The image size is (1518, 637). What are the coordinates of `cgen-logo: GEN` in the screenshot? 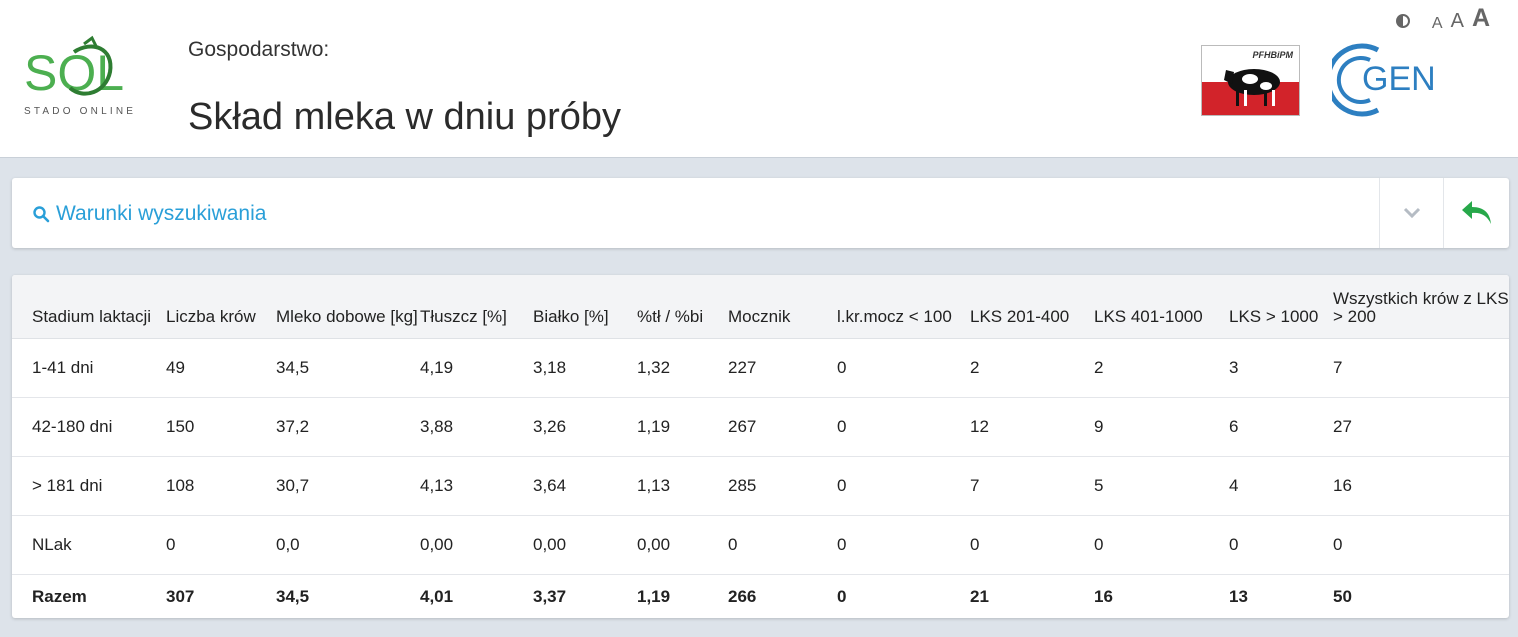 It's located at (1384, 80).